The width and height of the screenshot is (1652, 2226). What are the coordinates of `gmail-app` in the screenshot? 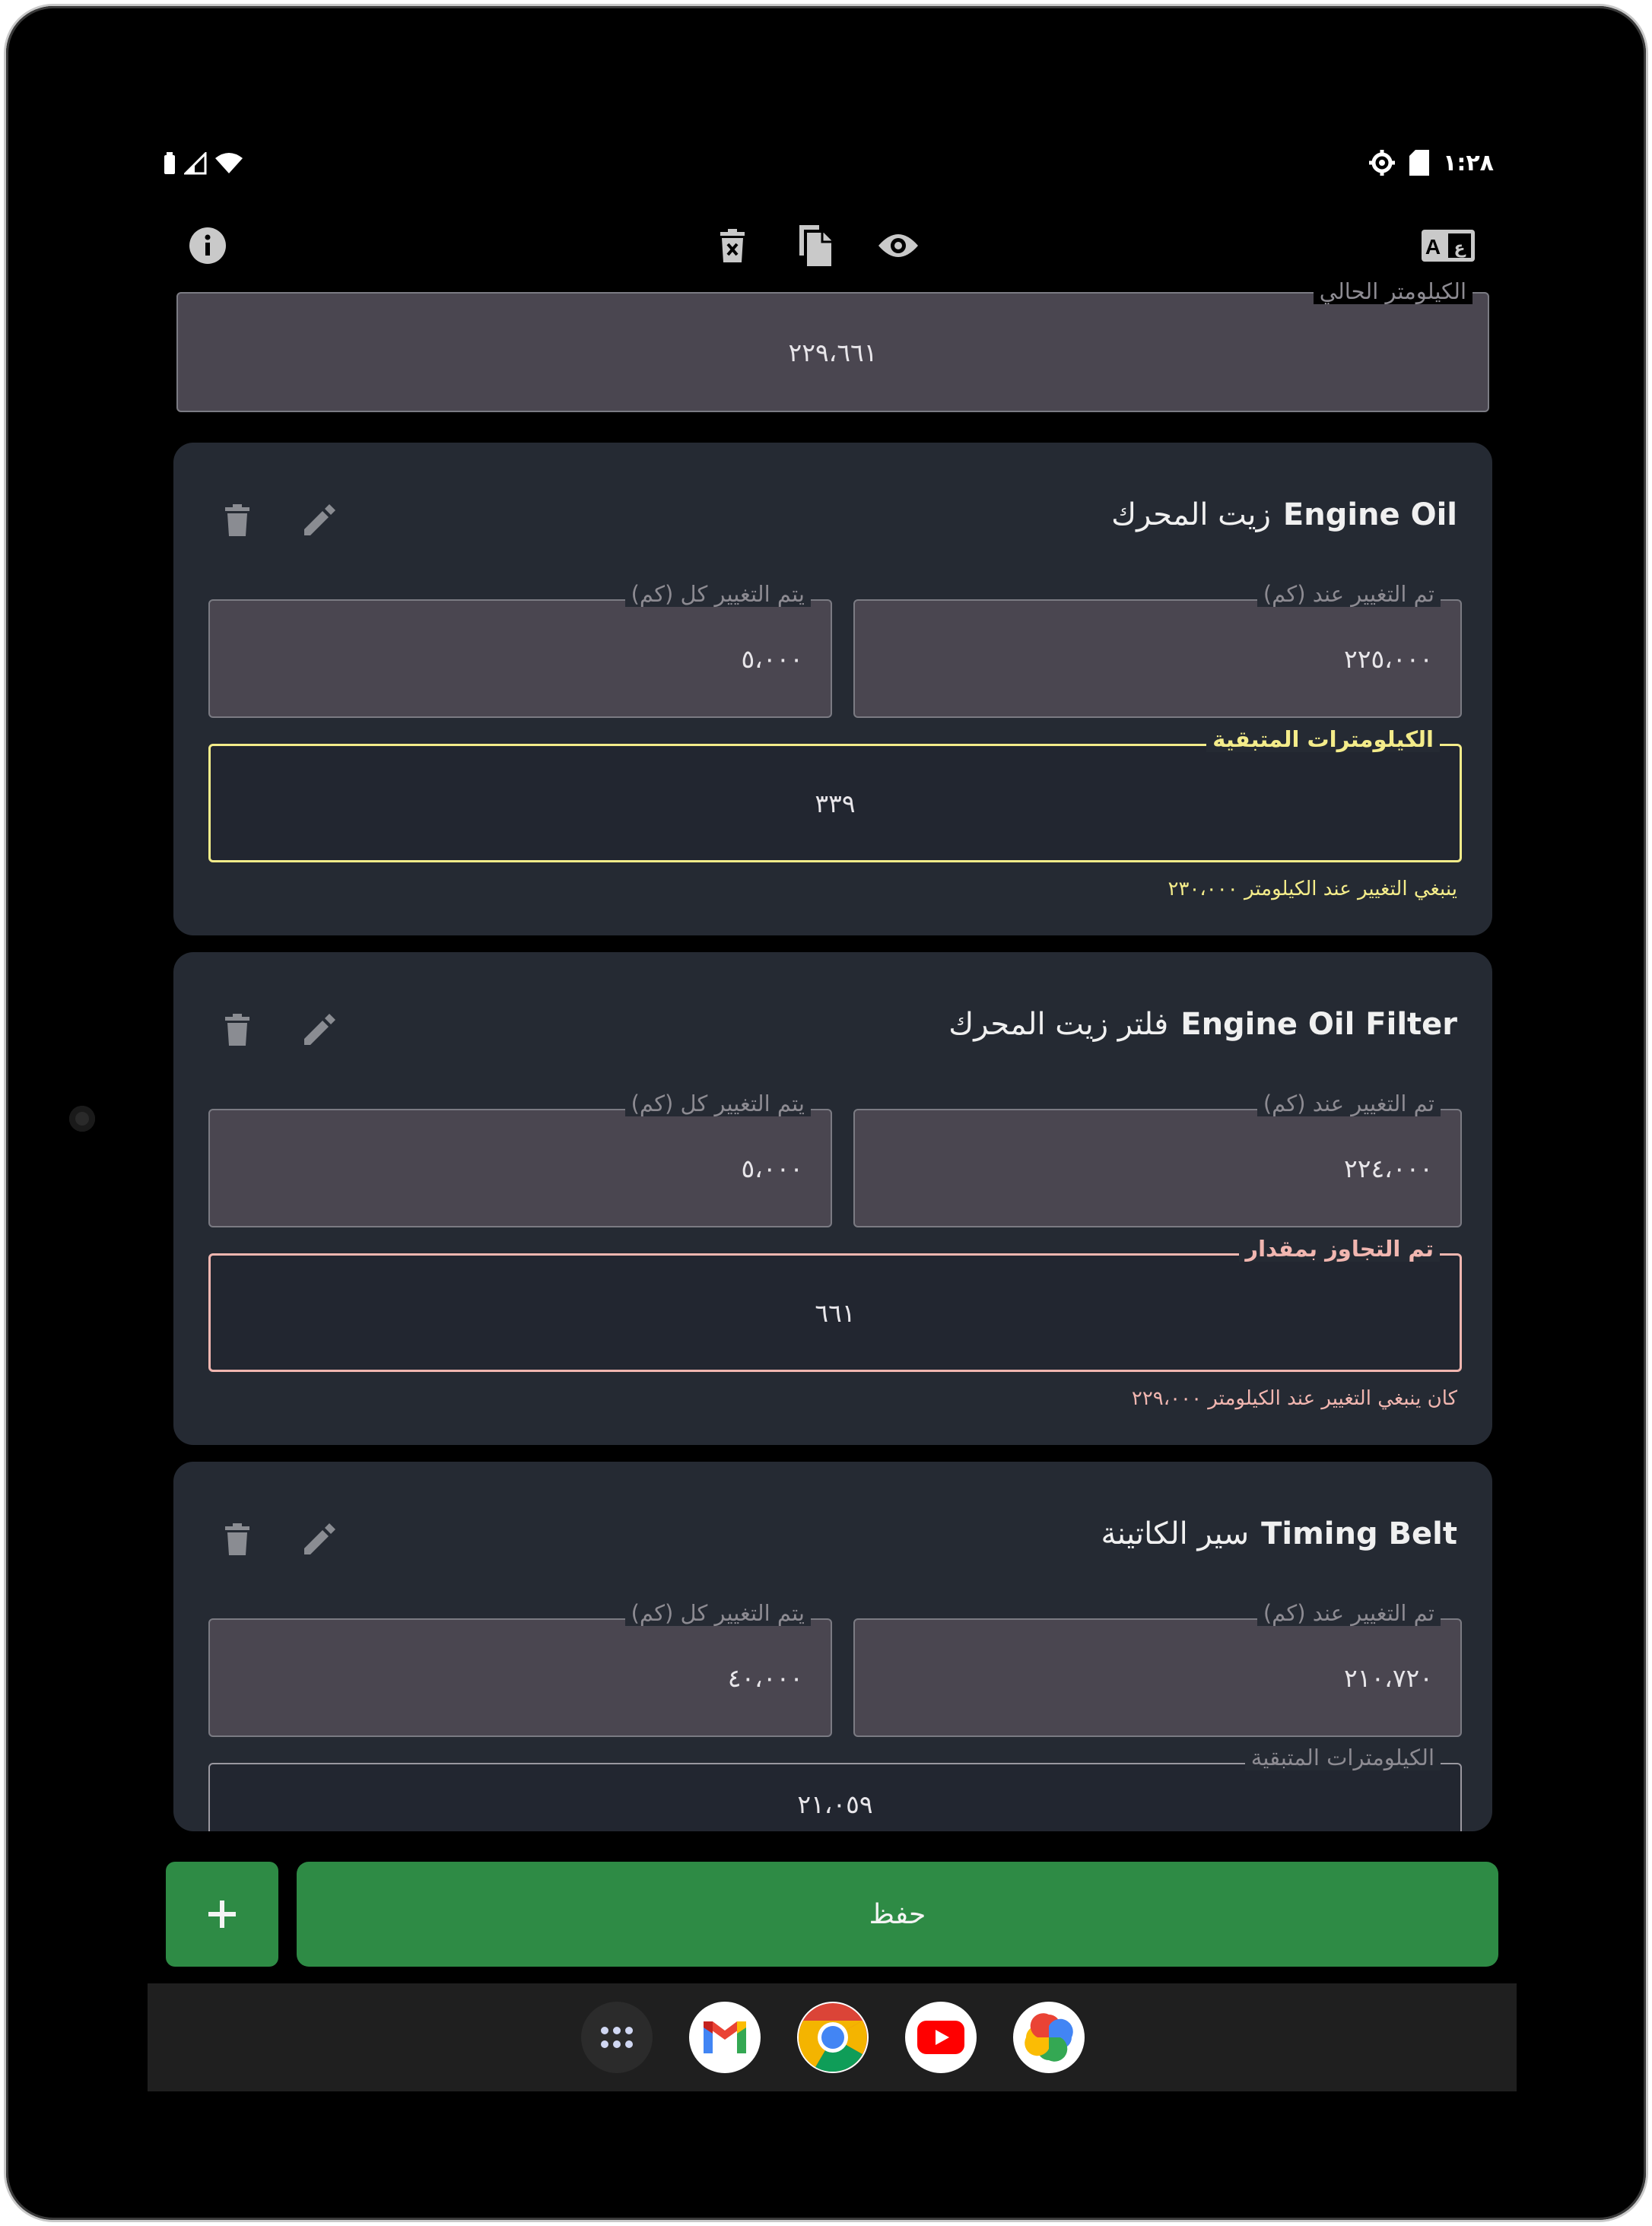 It's located at (725, 2038).